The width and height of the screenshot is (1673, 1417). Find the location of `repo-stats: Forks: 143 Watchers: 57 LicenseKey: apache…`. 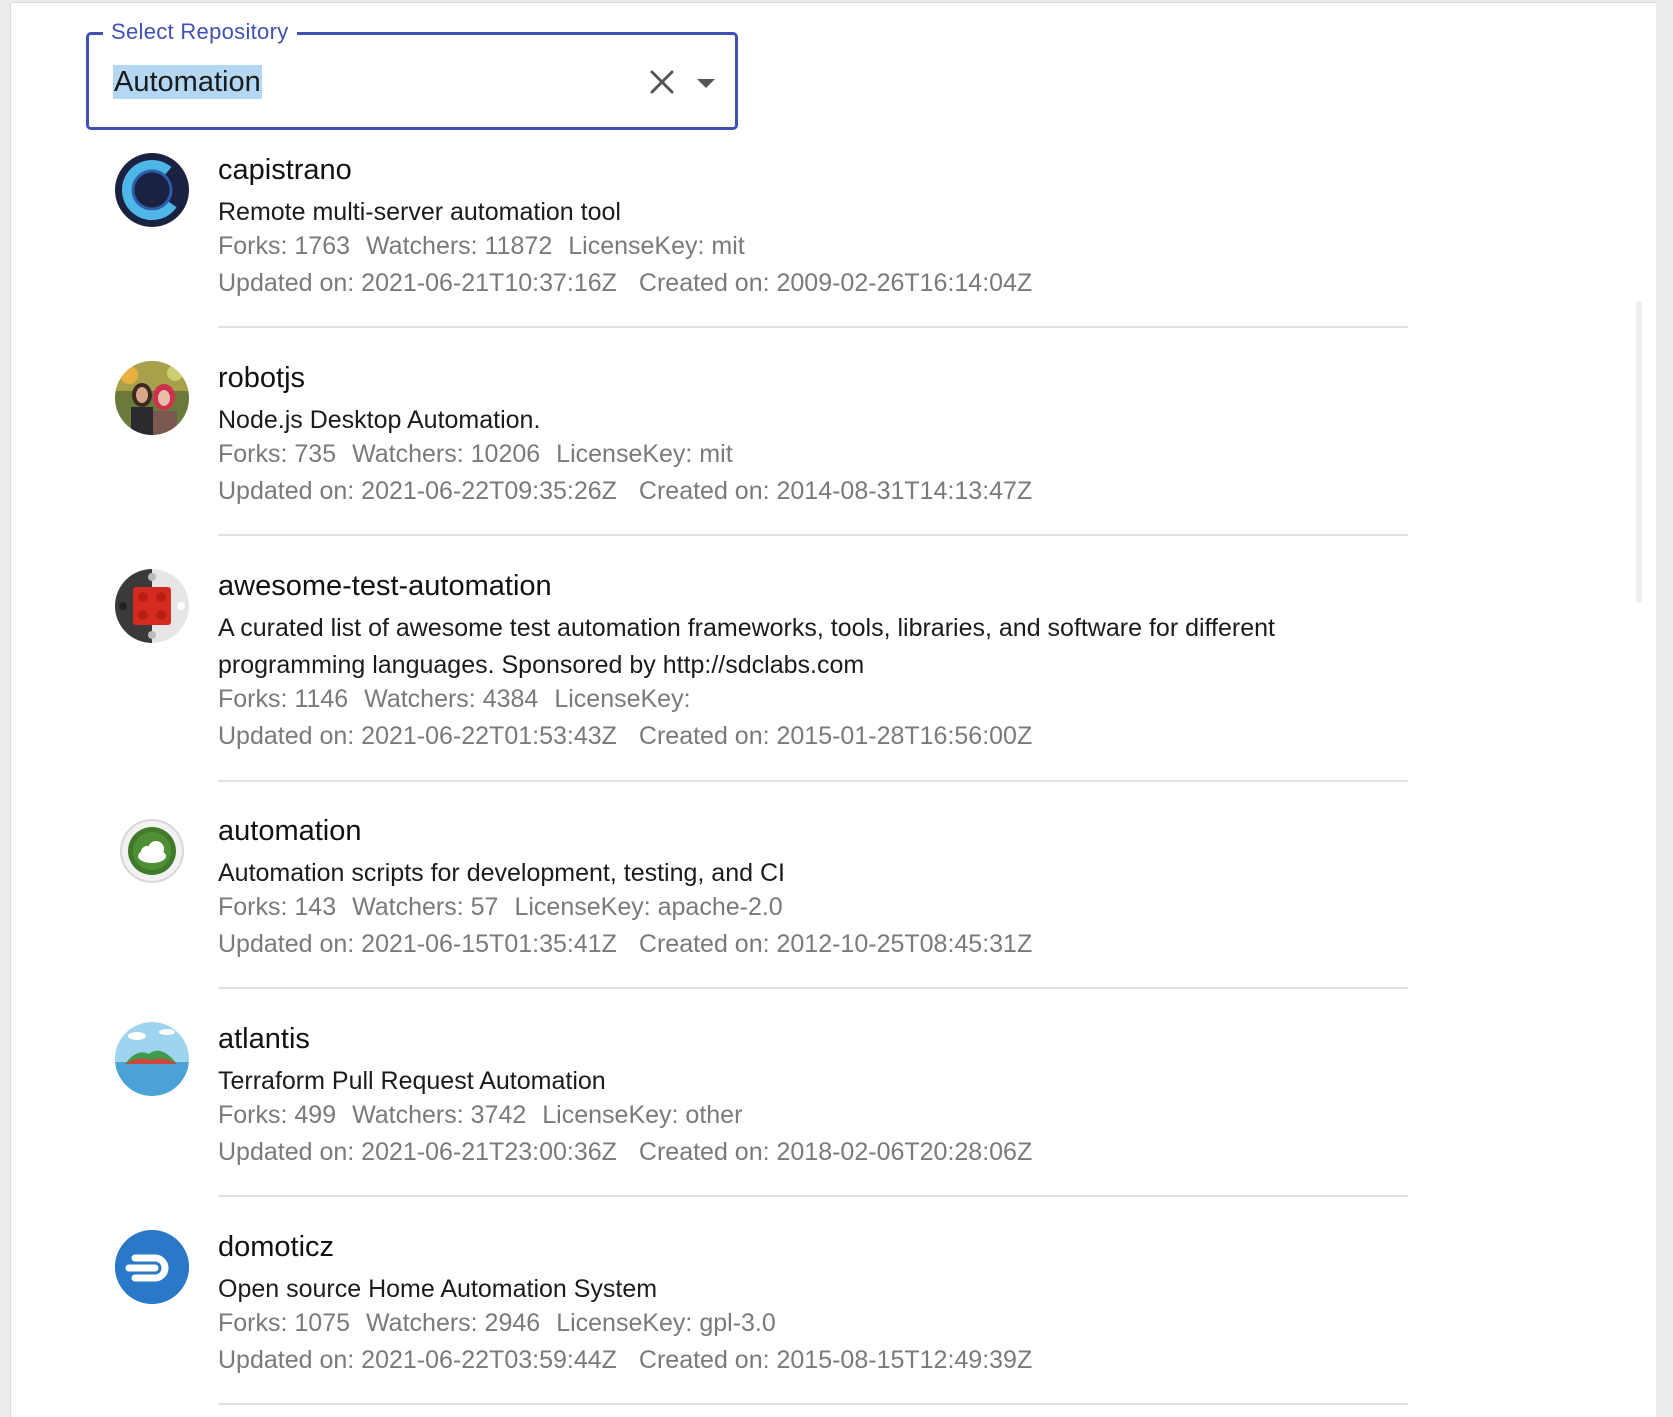

repo-stats: Forks: 143 Watchers: 57 LicenseKey: apache… is located at coordinates (508, 907).